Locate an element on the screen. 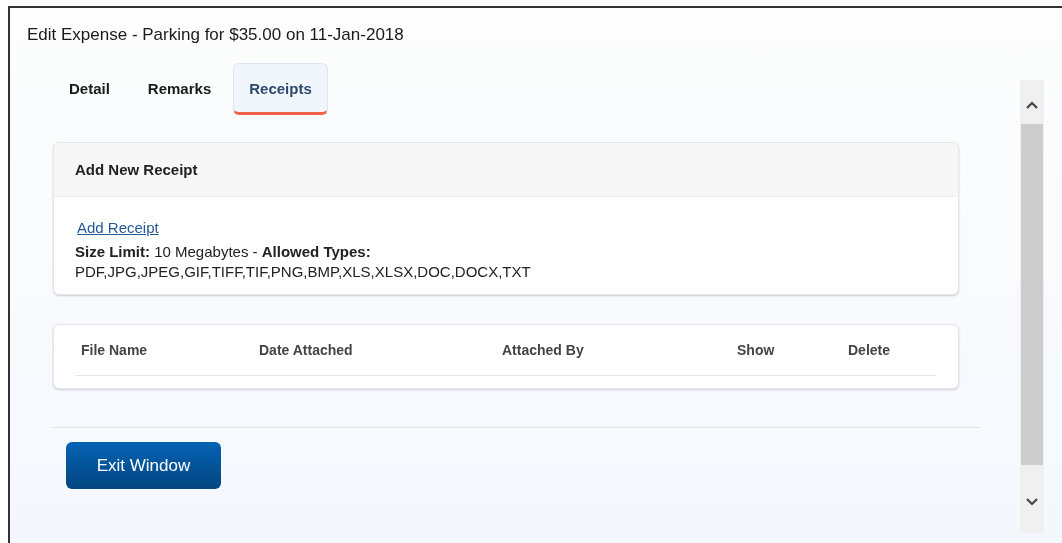  scroll-thumb is located at coordinates (1032, 294).